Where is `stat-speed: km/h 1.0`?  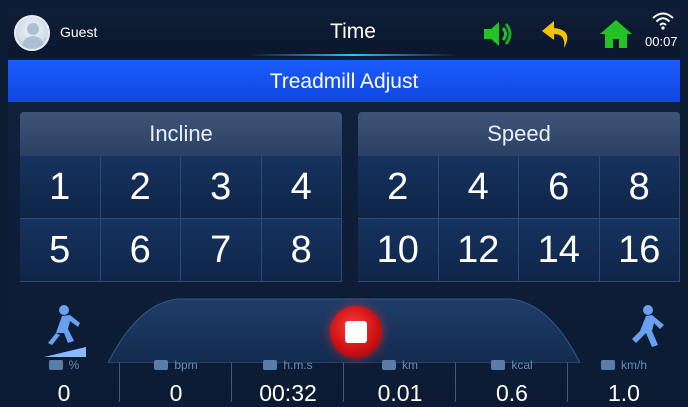 stat-speed: km/h 1.0 is located at coordinates (624, 382).